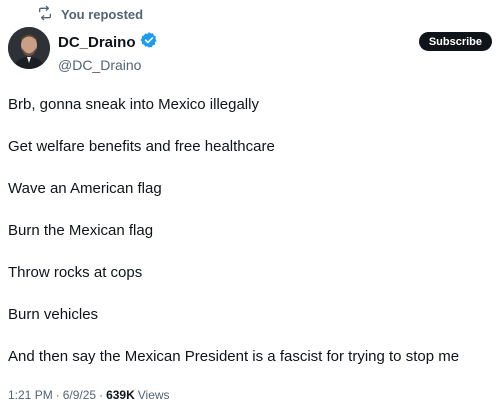  I want to click on tweet-line: Brb, gonna sneak into Mexico illegally, so click(133, 104).